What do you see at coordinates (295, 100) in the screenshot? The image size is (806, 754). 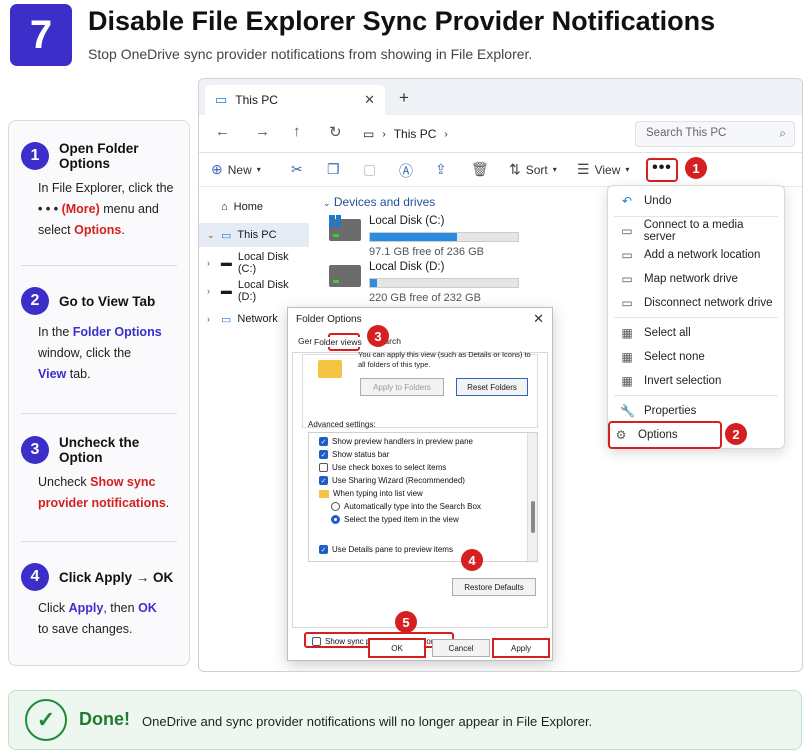 I see `tab-this-pc: ▭ This PC ✕` at bounding box center [295, 100].